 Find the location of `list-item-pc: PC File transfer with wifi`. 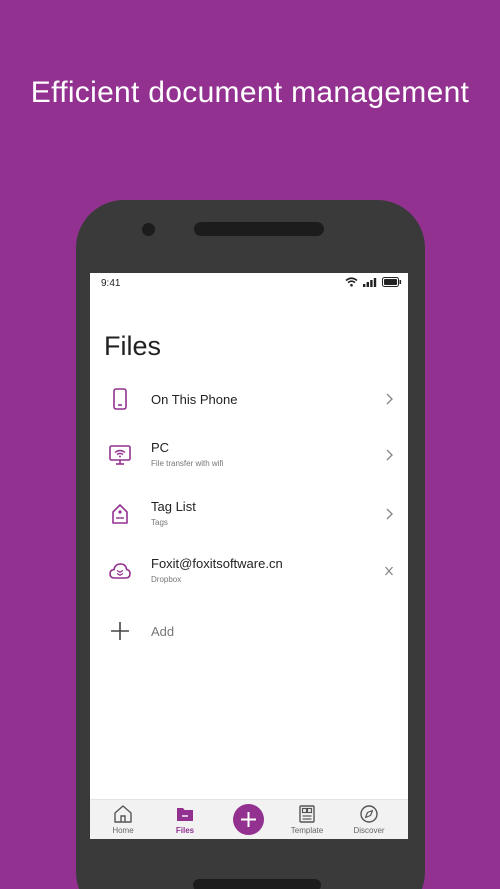

list-item-pc: PC File transfer with wifi is located at coordinates (249, 455).